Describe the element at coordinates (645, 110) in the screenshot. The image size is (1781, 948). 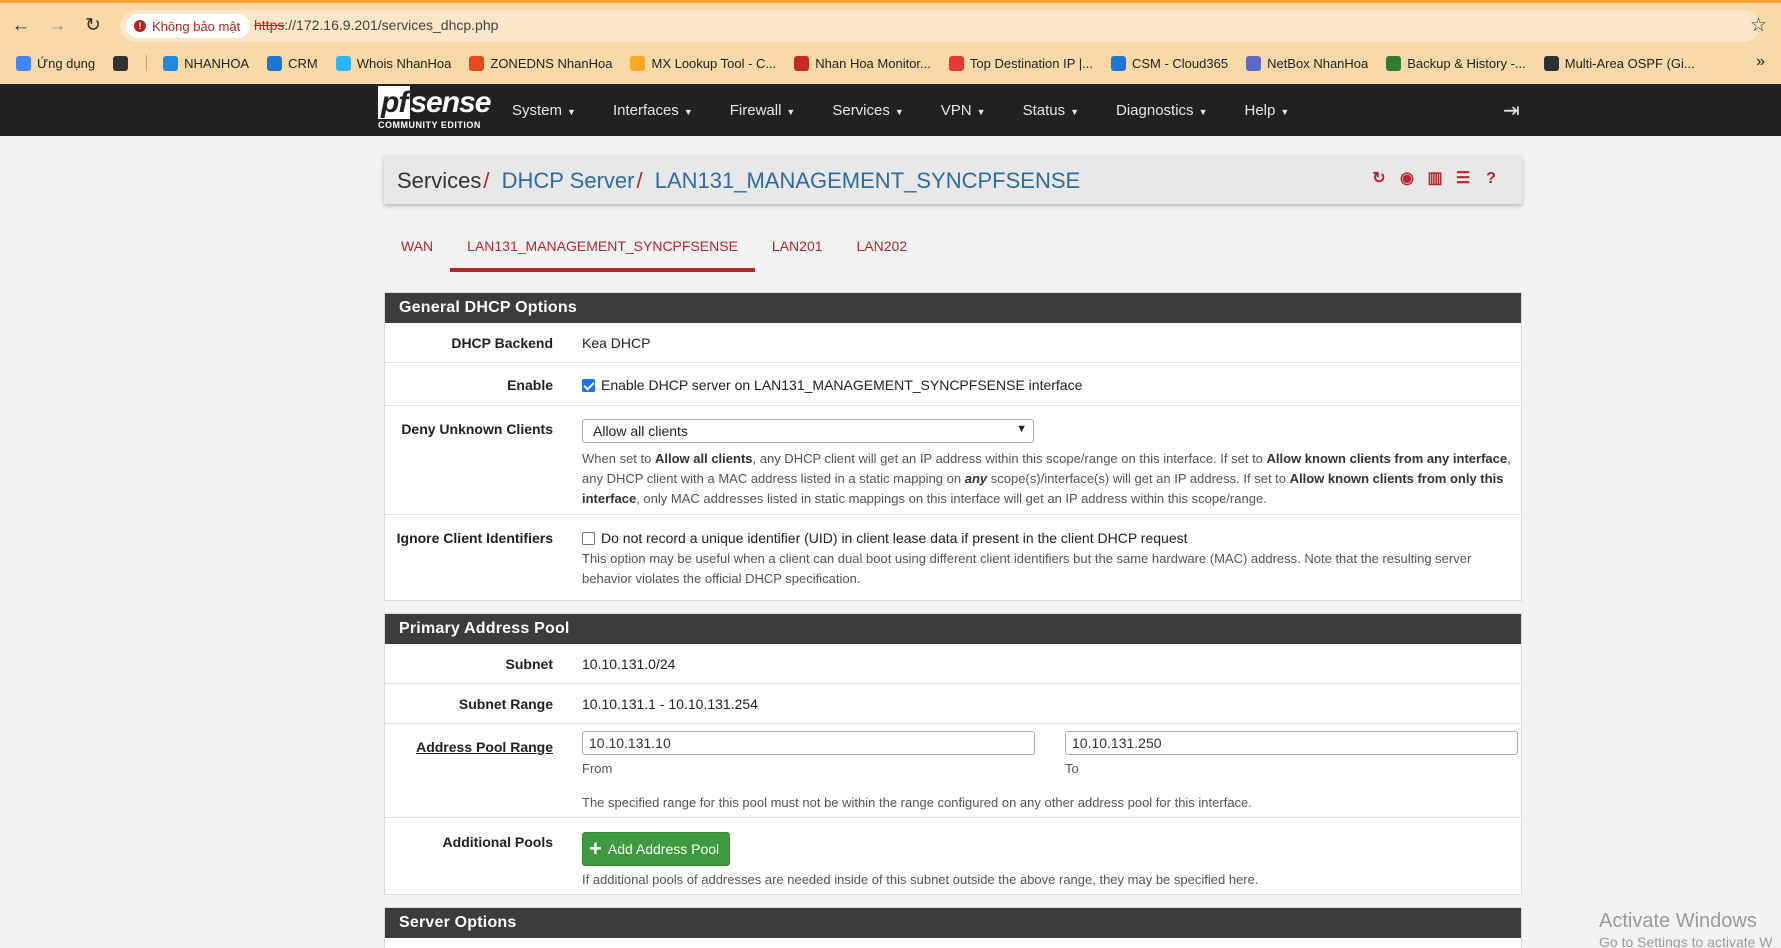
I see `menu-label: Interfaces` at that location.